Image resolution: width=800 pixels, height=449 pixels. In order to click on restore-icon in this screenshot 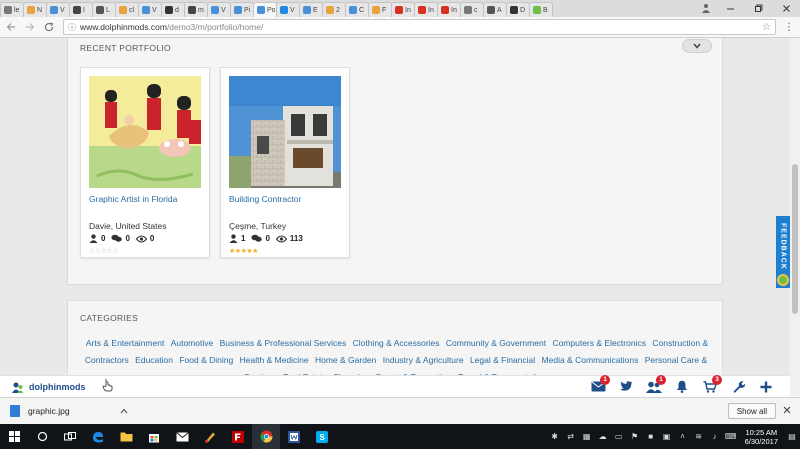, I will do `click(758, 8)`.